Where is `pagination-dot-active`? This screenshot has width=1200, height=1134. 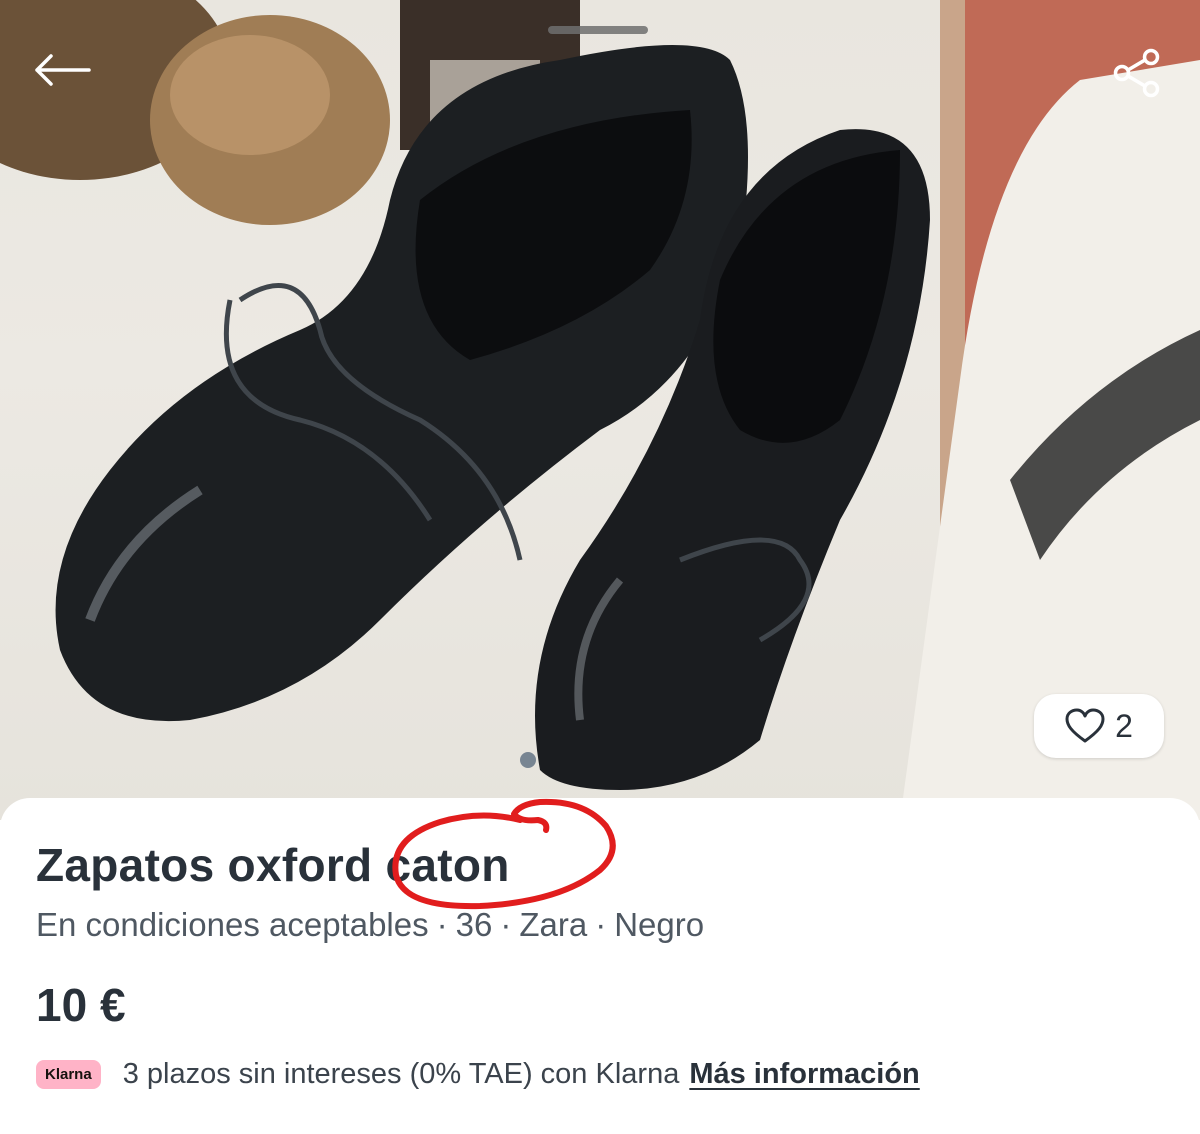
pagination-dot-active is located at coordinates (528, 760).